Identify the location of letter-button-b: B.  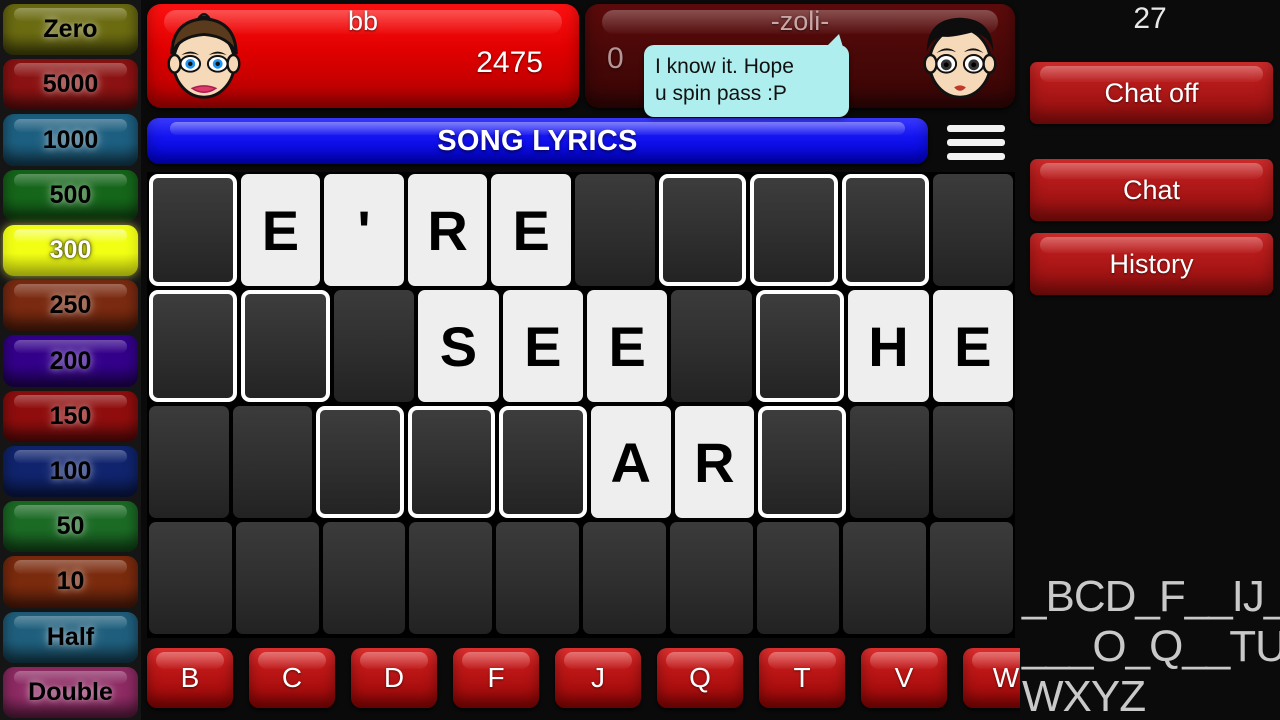
(190, 678).